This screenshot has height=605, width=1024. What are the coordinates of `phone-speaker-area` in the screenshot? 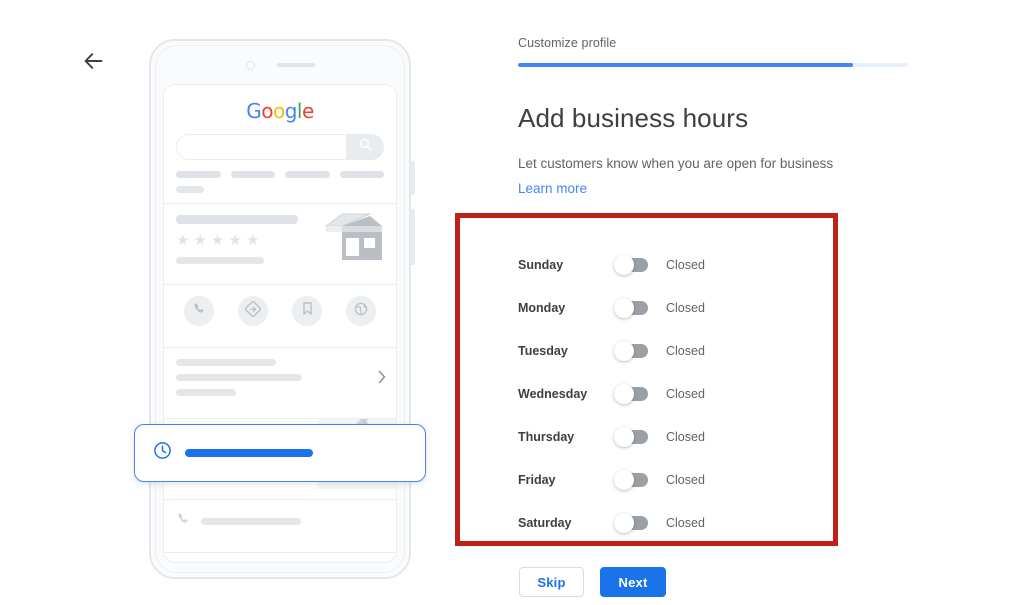 It's located at (280, 65).